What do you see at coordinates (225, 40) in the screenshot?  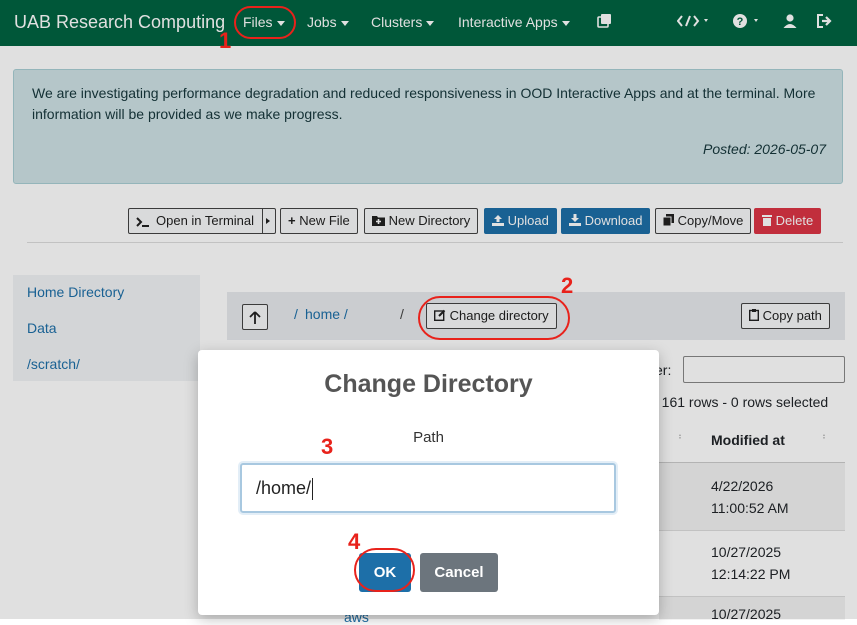 I see `annotation-number: 1` at bounding box center [225, 40].